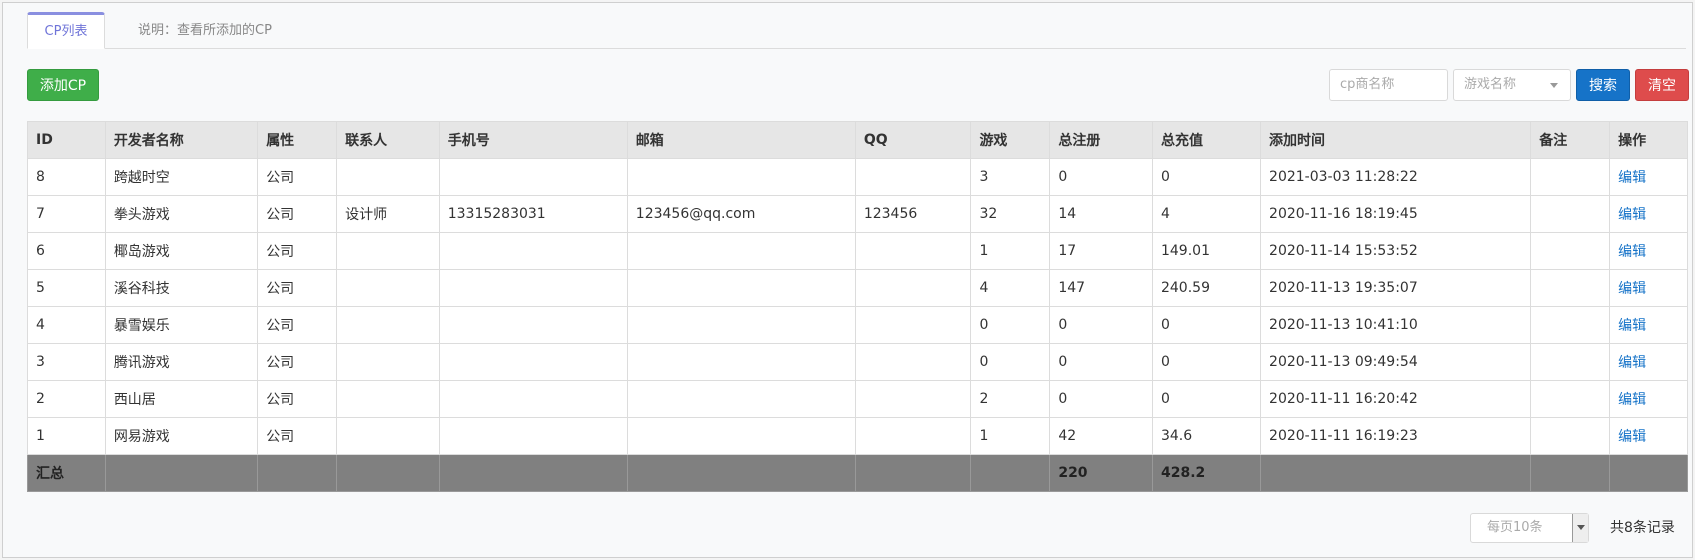  Describe the element at coordinates (741, 140) in the screenshot. I see `header-email: 邮箱` at that location.